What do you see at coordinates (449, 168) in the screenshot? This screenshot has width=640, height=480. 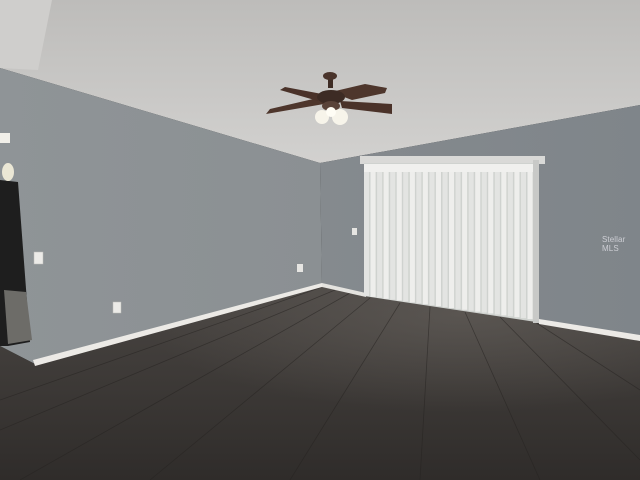 I see `blind-headrail` at bounding box center [449, 168].